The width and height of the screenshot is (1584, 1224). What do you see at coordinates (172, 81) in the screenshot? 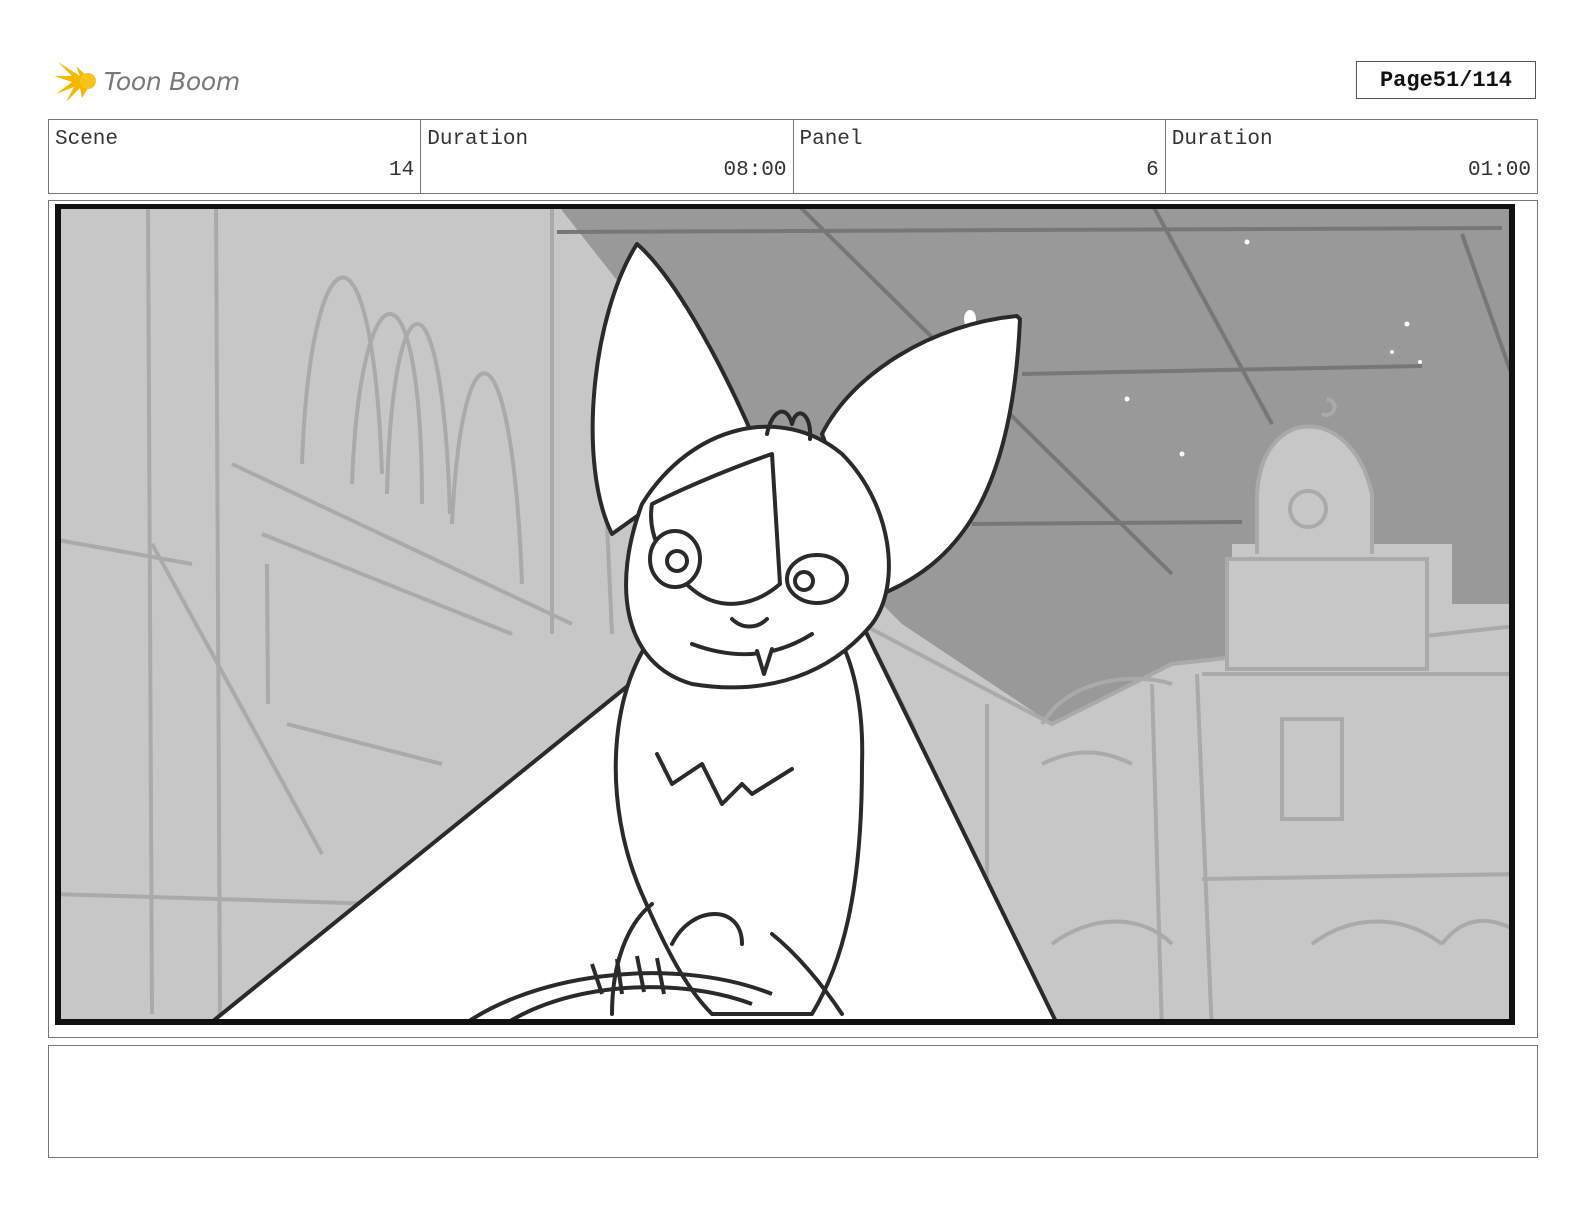
I see `logo-text: Toon Boom` at bounding box center [172, 81].